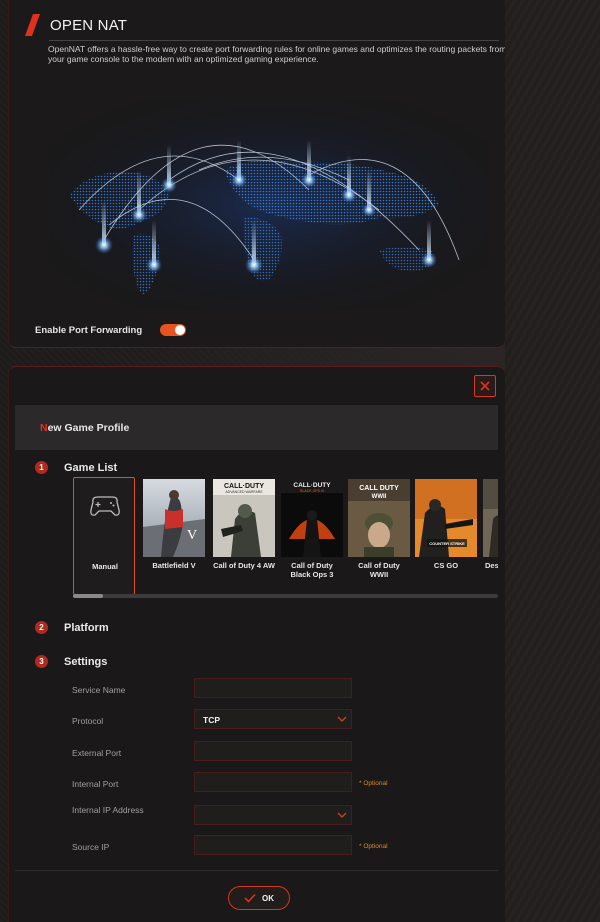  I want to click on source-ip-optional-hint: * Optional, so click(373, 846).